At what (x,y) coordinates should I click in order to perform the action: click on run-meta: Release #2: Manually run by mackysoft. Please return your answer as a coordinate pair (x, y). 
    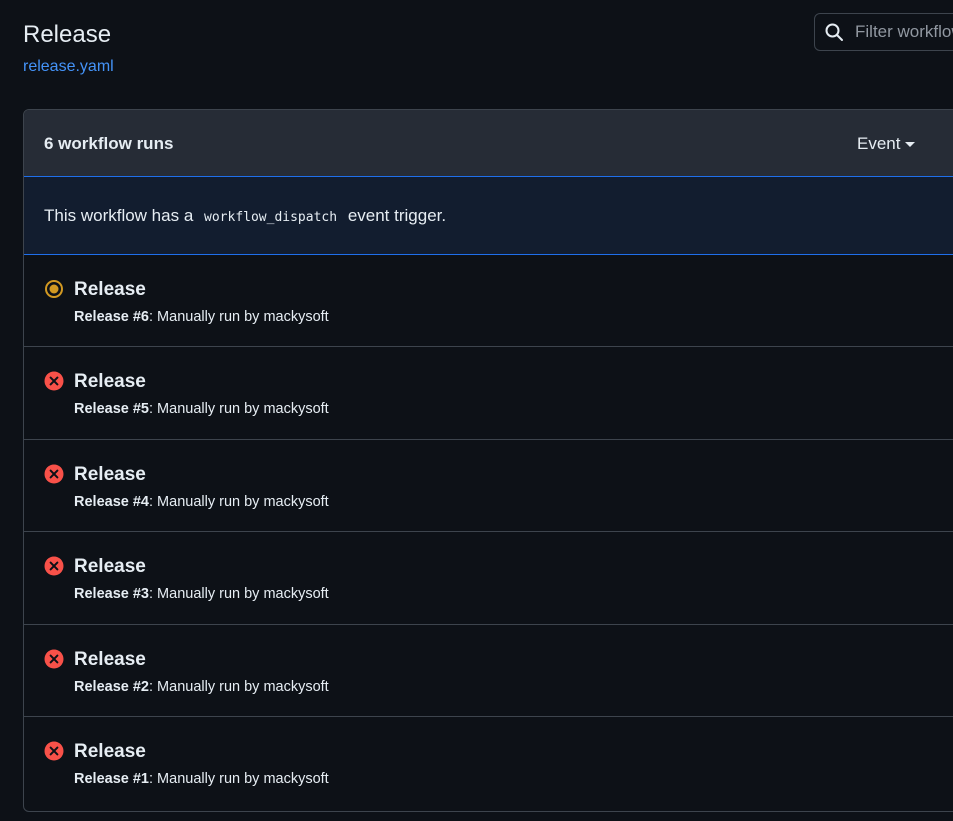
    Looking at the image, I should click on (201, 687).